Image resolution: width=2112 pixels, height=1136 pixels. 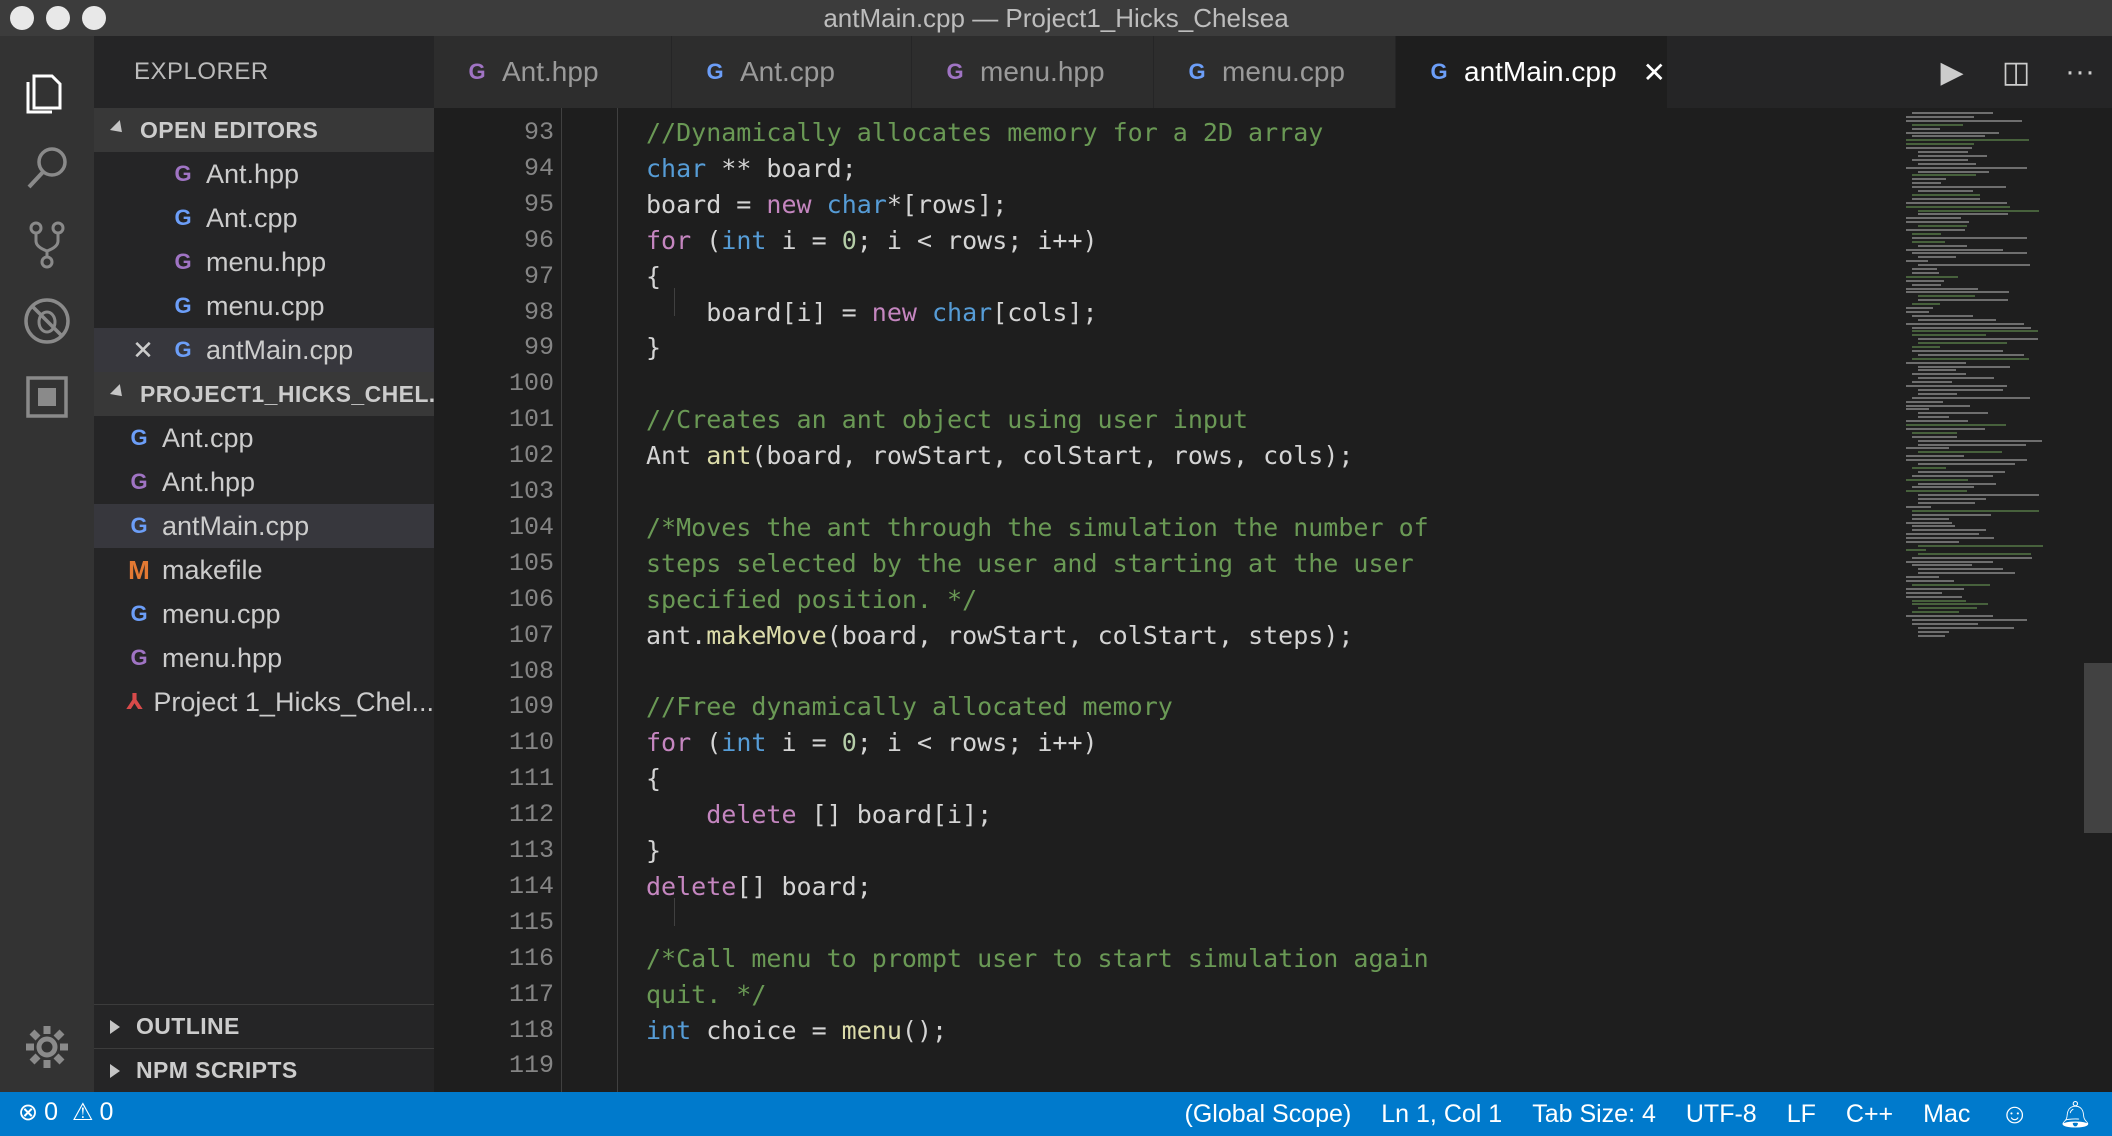 What do you see at coordinates (1441, 1114) in the screenshot?
I see `cursor-position: Ln 1, Col 1` at bounding box center [1441, 1114].